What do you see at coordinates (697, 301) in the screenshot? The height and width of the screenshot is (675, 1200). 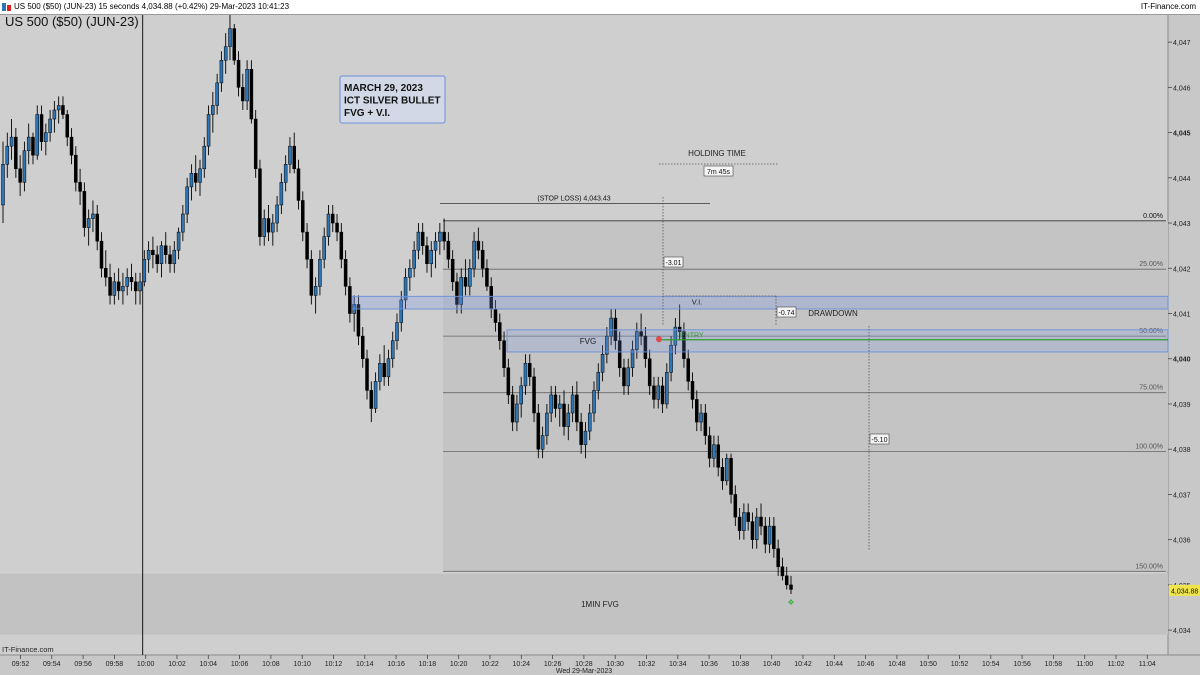 I see `zone-vi-label: V.I.` at bounding box center [697, 301].